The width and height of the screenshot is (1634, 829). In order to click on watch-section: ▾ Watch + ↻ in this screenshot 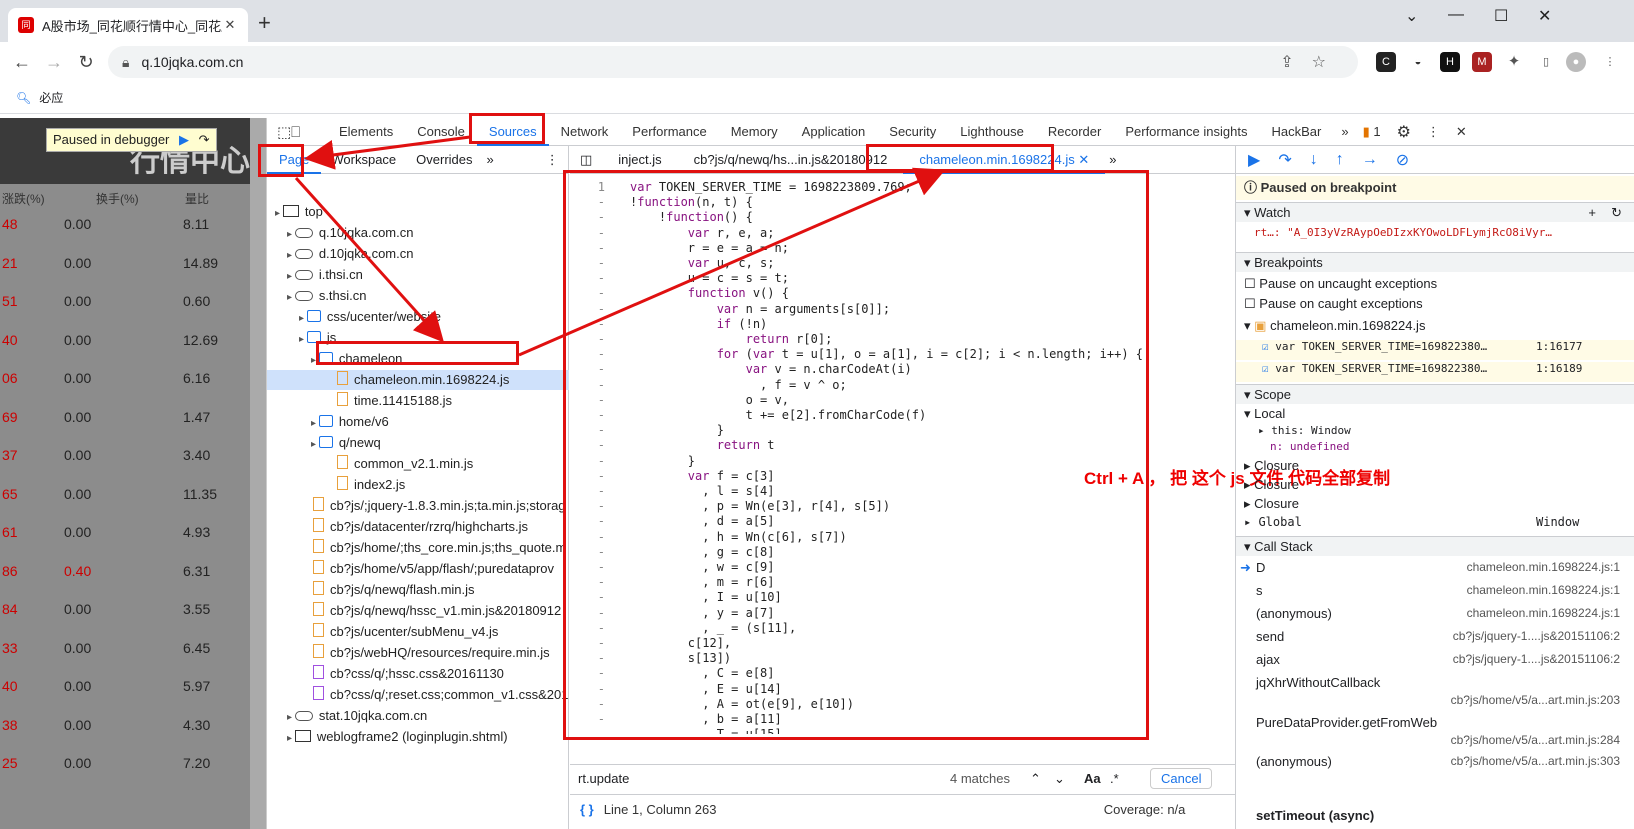, I will do `click(1435, 212)`.